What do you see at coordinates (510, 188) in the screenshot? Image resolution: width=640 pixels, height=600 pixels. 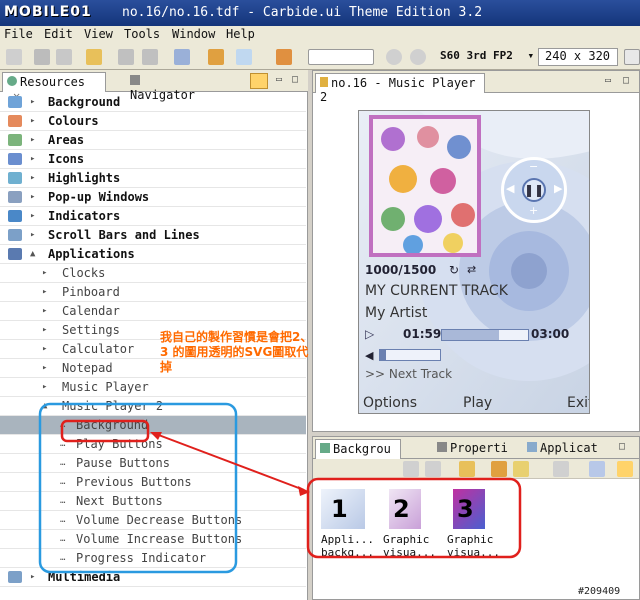 I see `previous-icon: ◀` at bounding box center [510, 188].